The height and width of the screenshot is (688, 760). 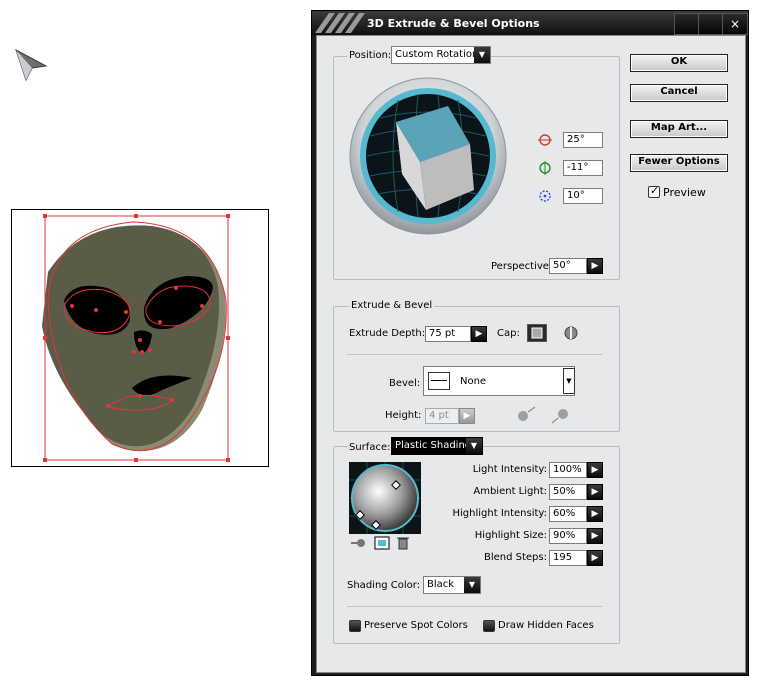 What do you see at coordinates (679, 93) in the screenshot?
I see `cancel-button: Cancel` at bounding box center [679, 93].